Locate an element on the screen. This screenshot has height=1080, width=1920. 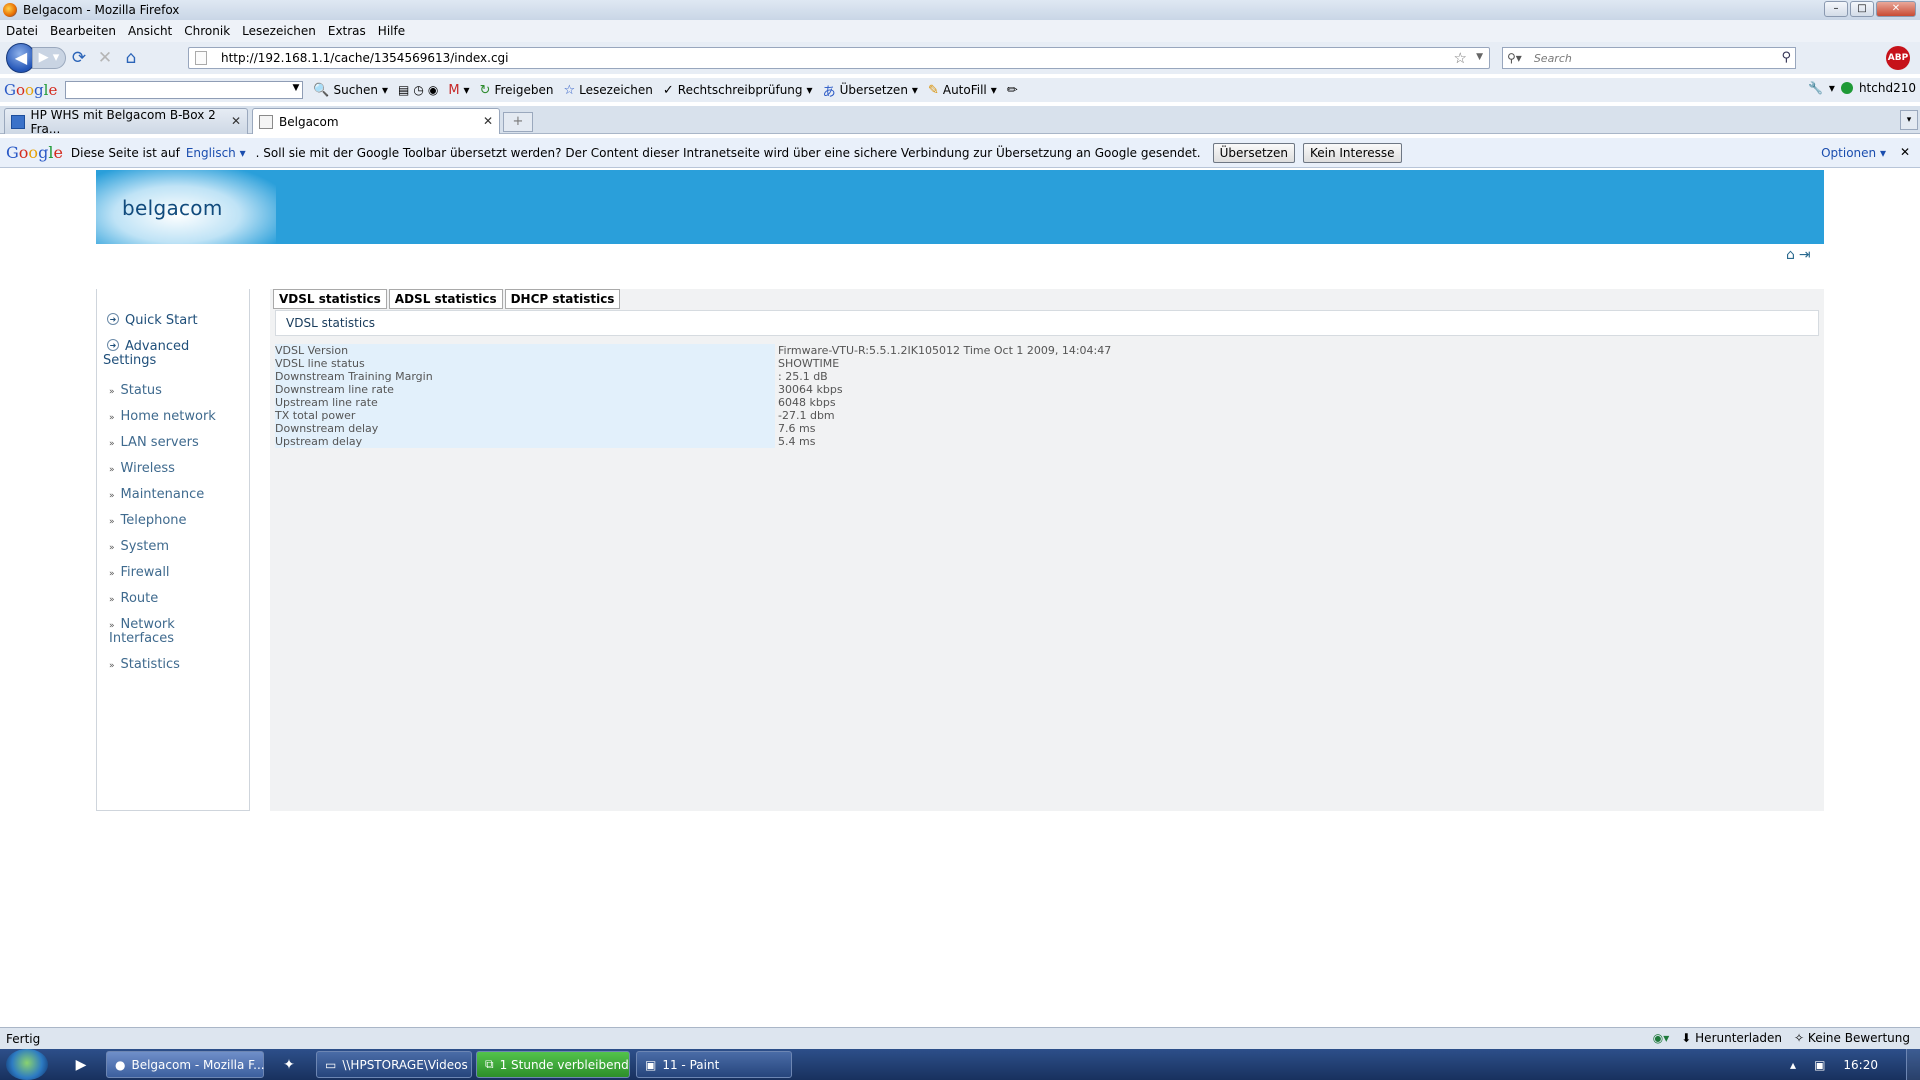
clock: 16:20 is located at coordinates (1860, 1065).